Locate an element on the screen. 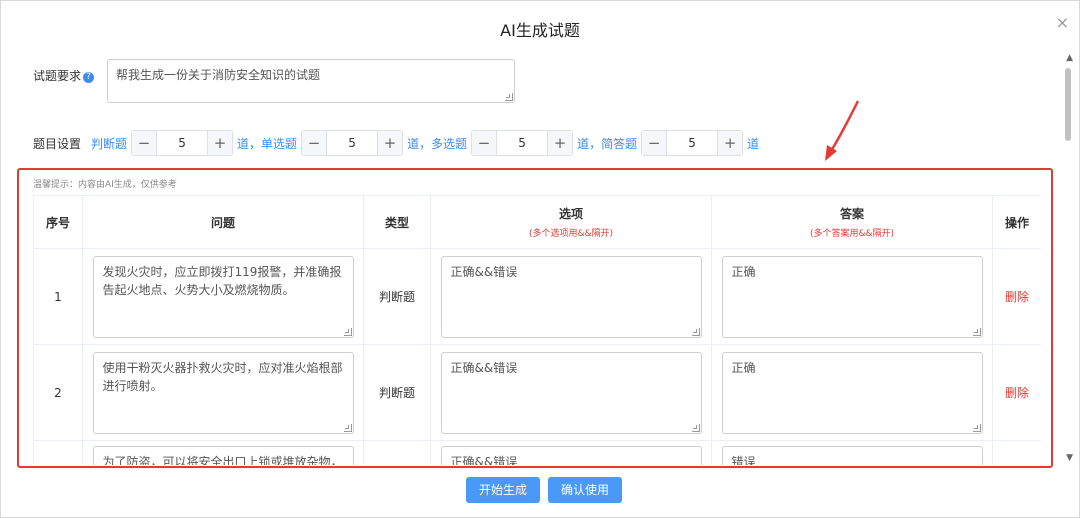  header-options-title: 选项 is located at coordinates (570, 214).